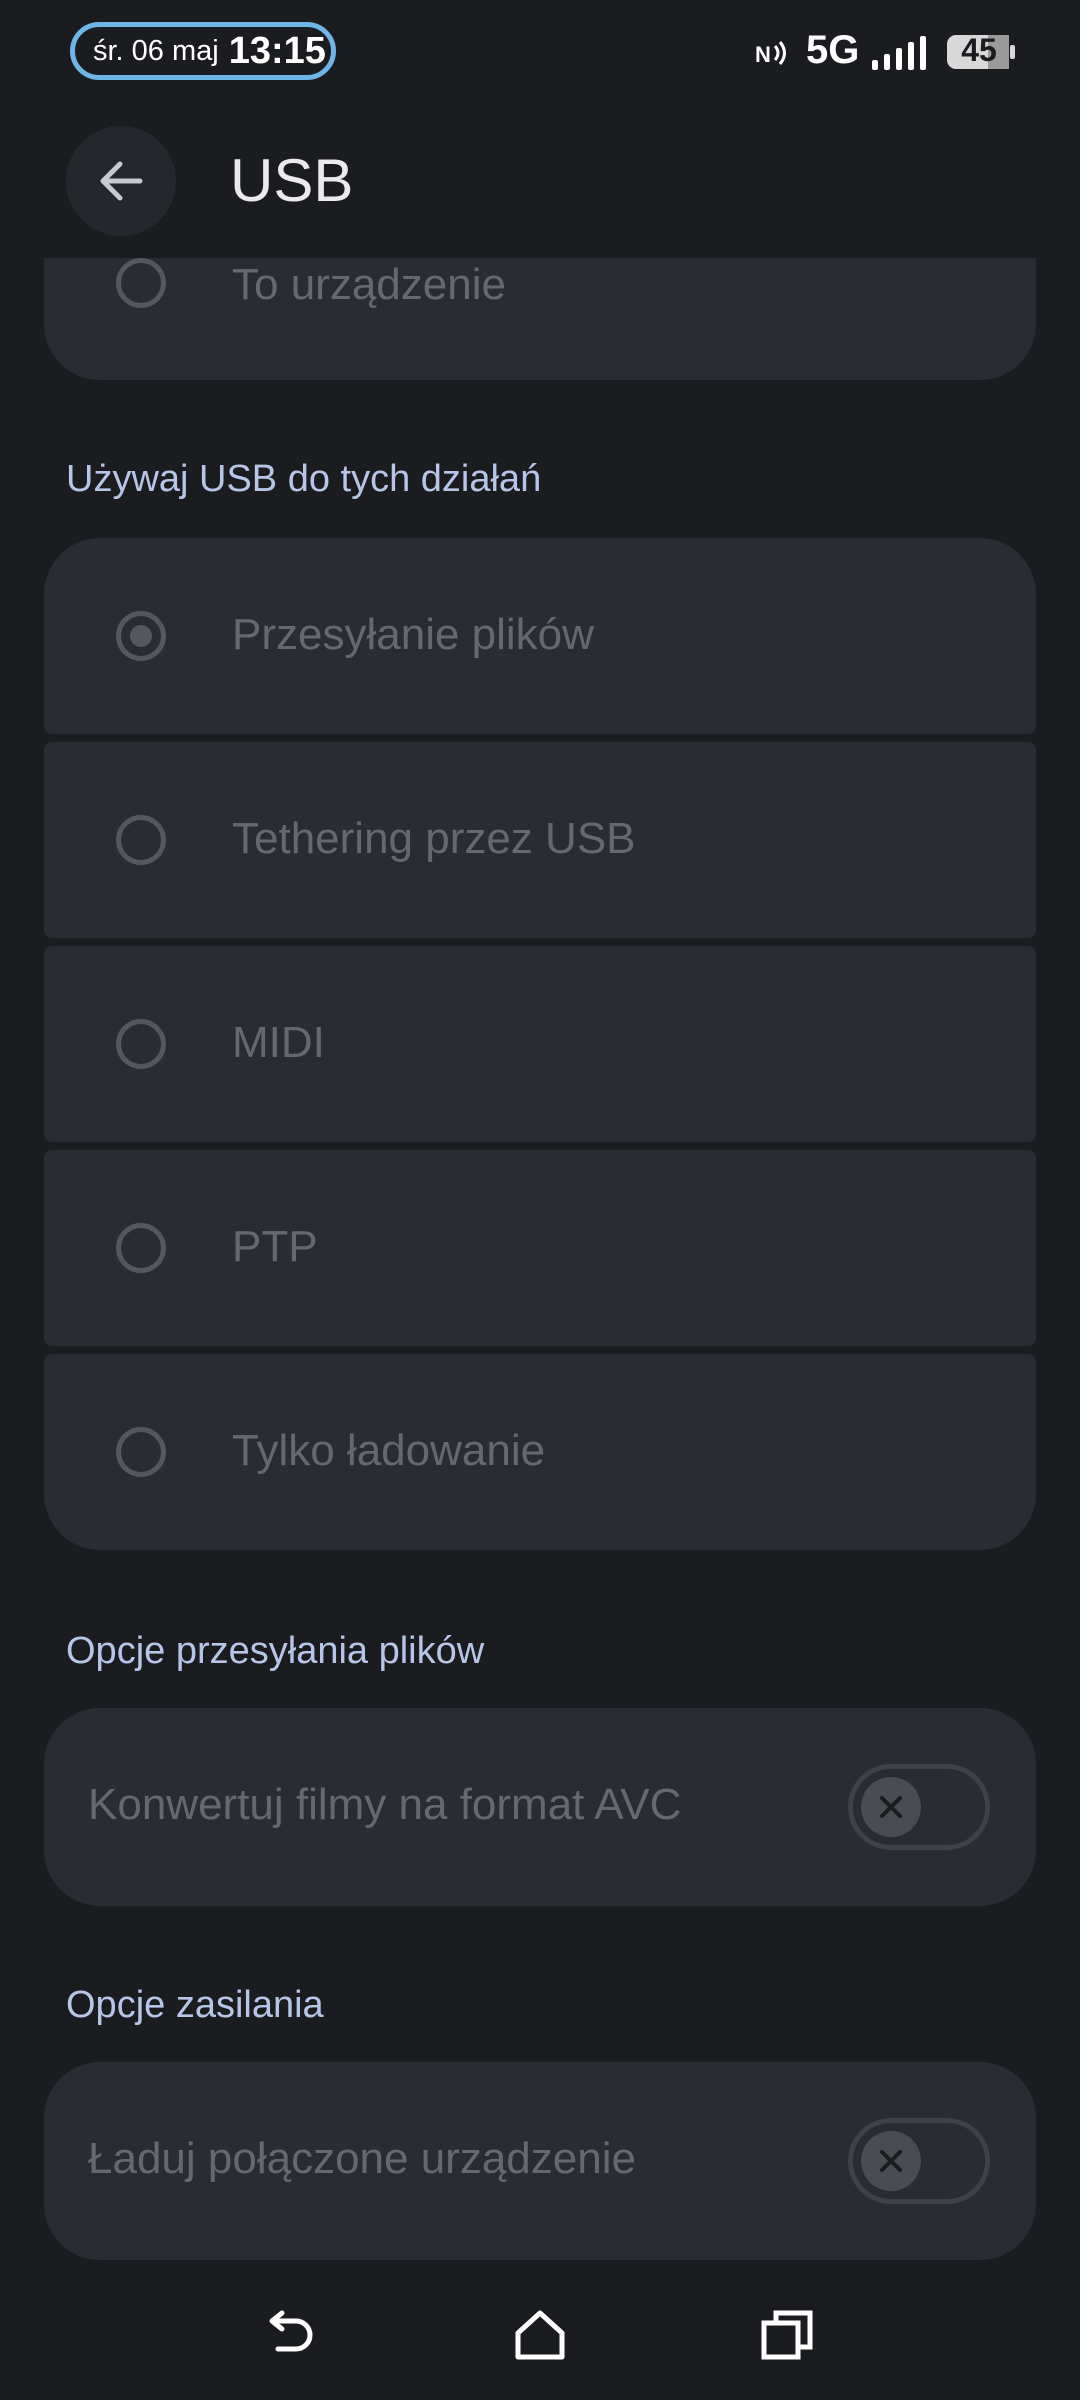  I want to click on nav-back-button, so click(290, 2335).